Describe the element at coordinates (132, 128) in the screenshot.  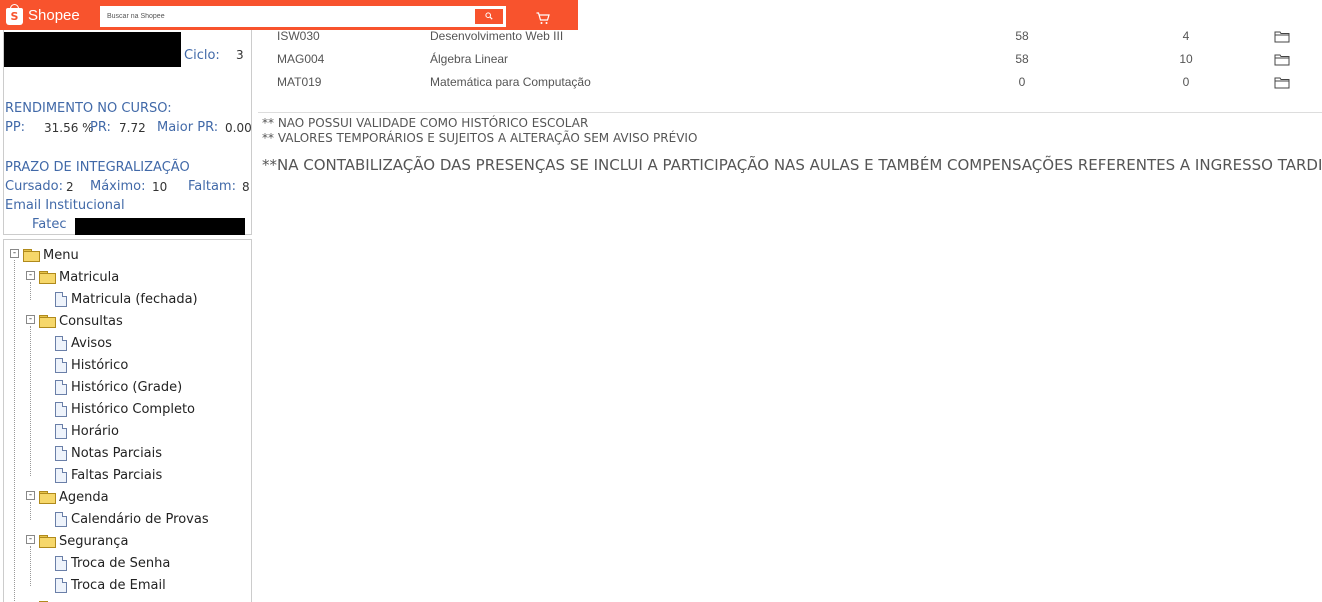
I see `pr-value: 7.72` at that location.